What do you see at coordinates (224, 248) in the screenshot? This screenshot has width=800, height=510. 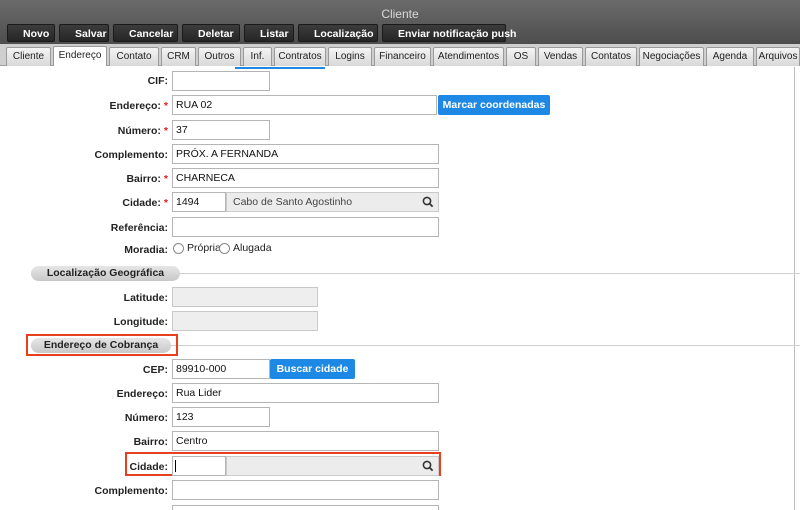 I see `moradia-alugada-radio` at bounding box center [224, 248].